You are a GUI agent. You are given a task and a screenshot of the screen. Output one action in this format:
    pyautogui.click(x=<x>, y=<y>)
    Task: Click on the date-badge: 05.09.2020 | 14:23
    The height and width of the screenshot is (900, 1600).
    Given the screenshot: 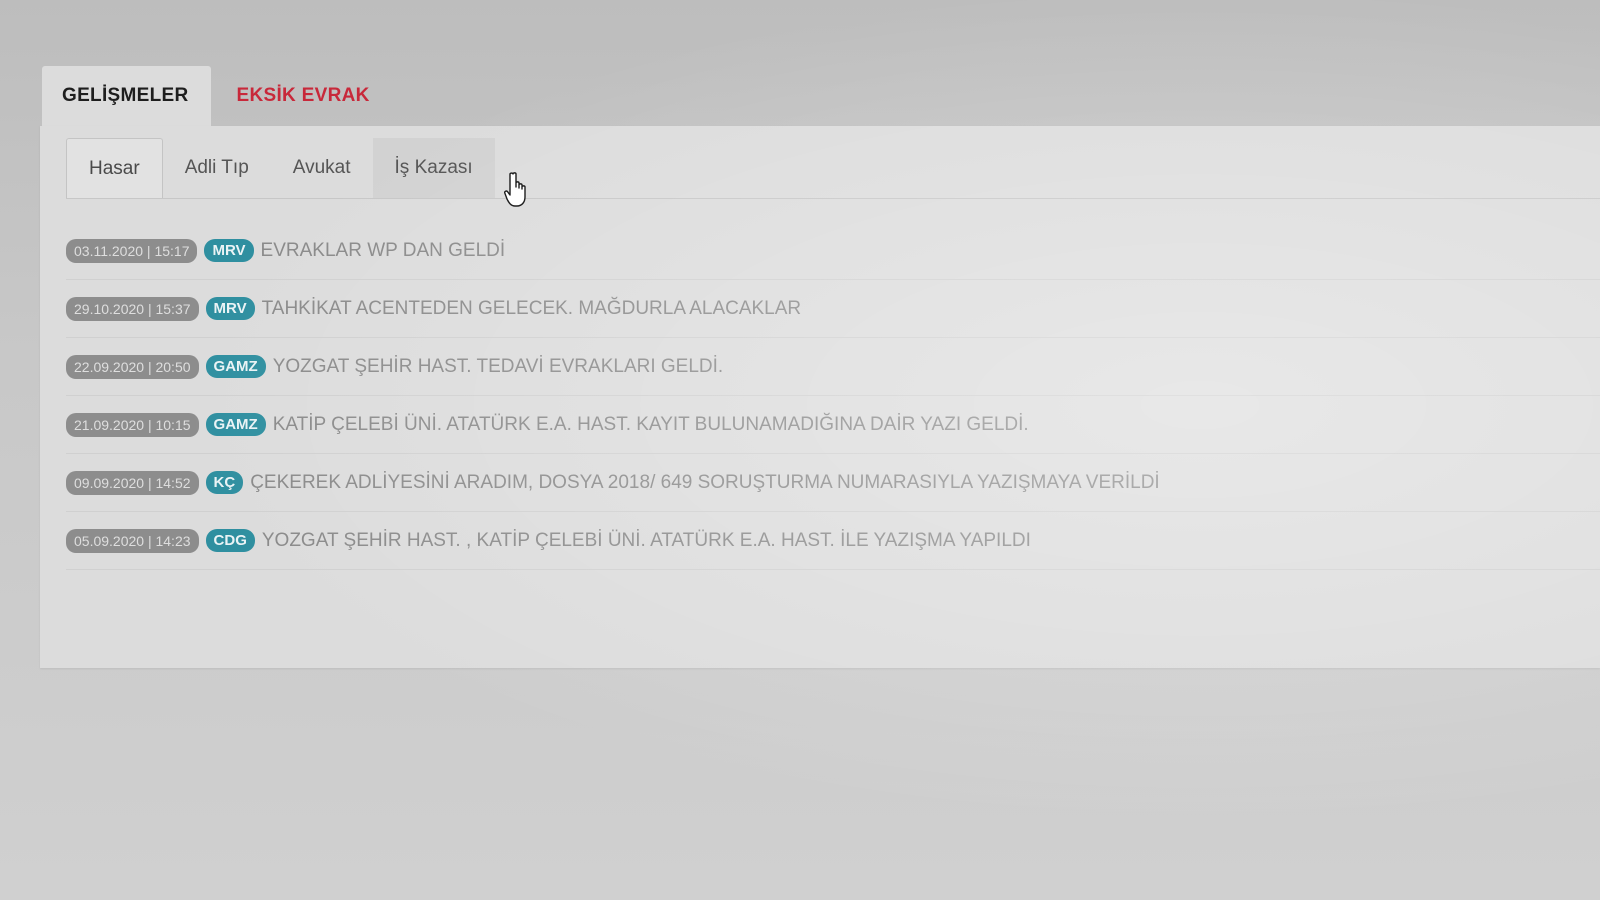 What is the action you would take?
    pyautogui.click(x=132, y=540)
    